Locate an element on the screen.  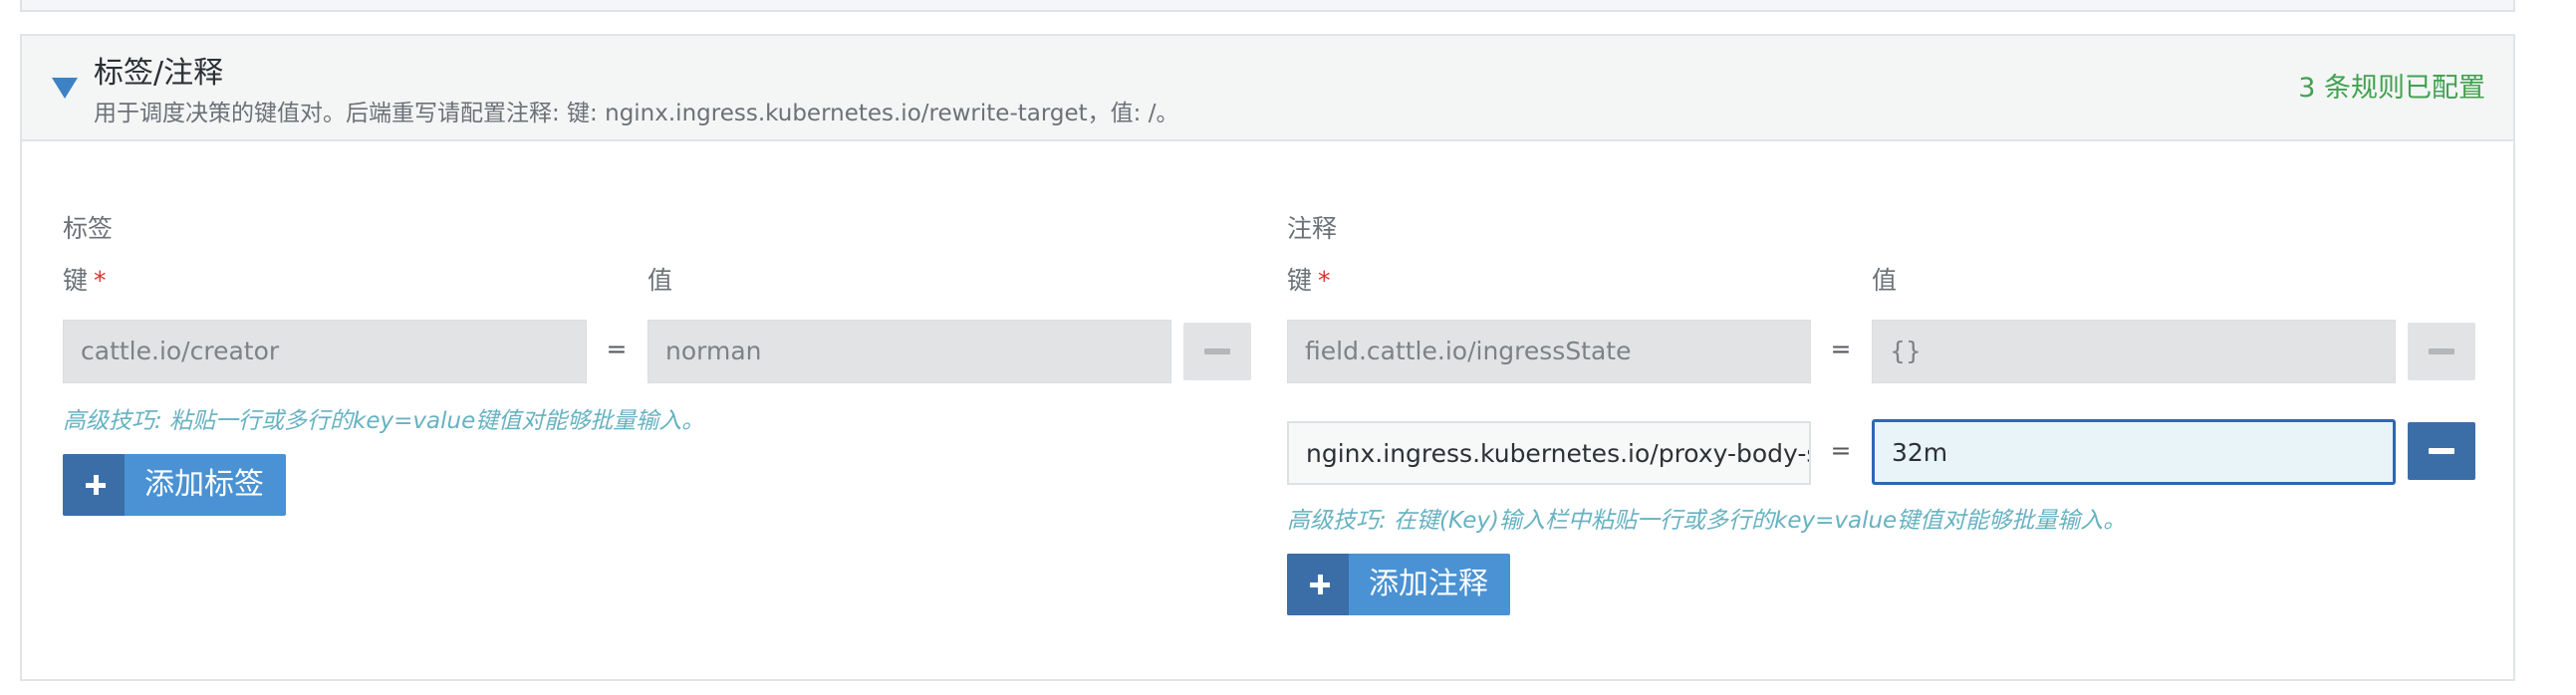
rules-status: 3 条规则已配置 is located at coordinates (2391, 88).